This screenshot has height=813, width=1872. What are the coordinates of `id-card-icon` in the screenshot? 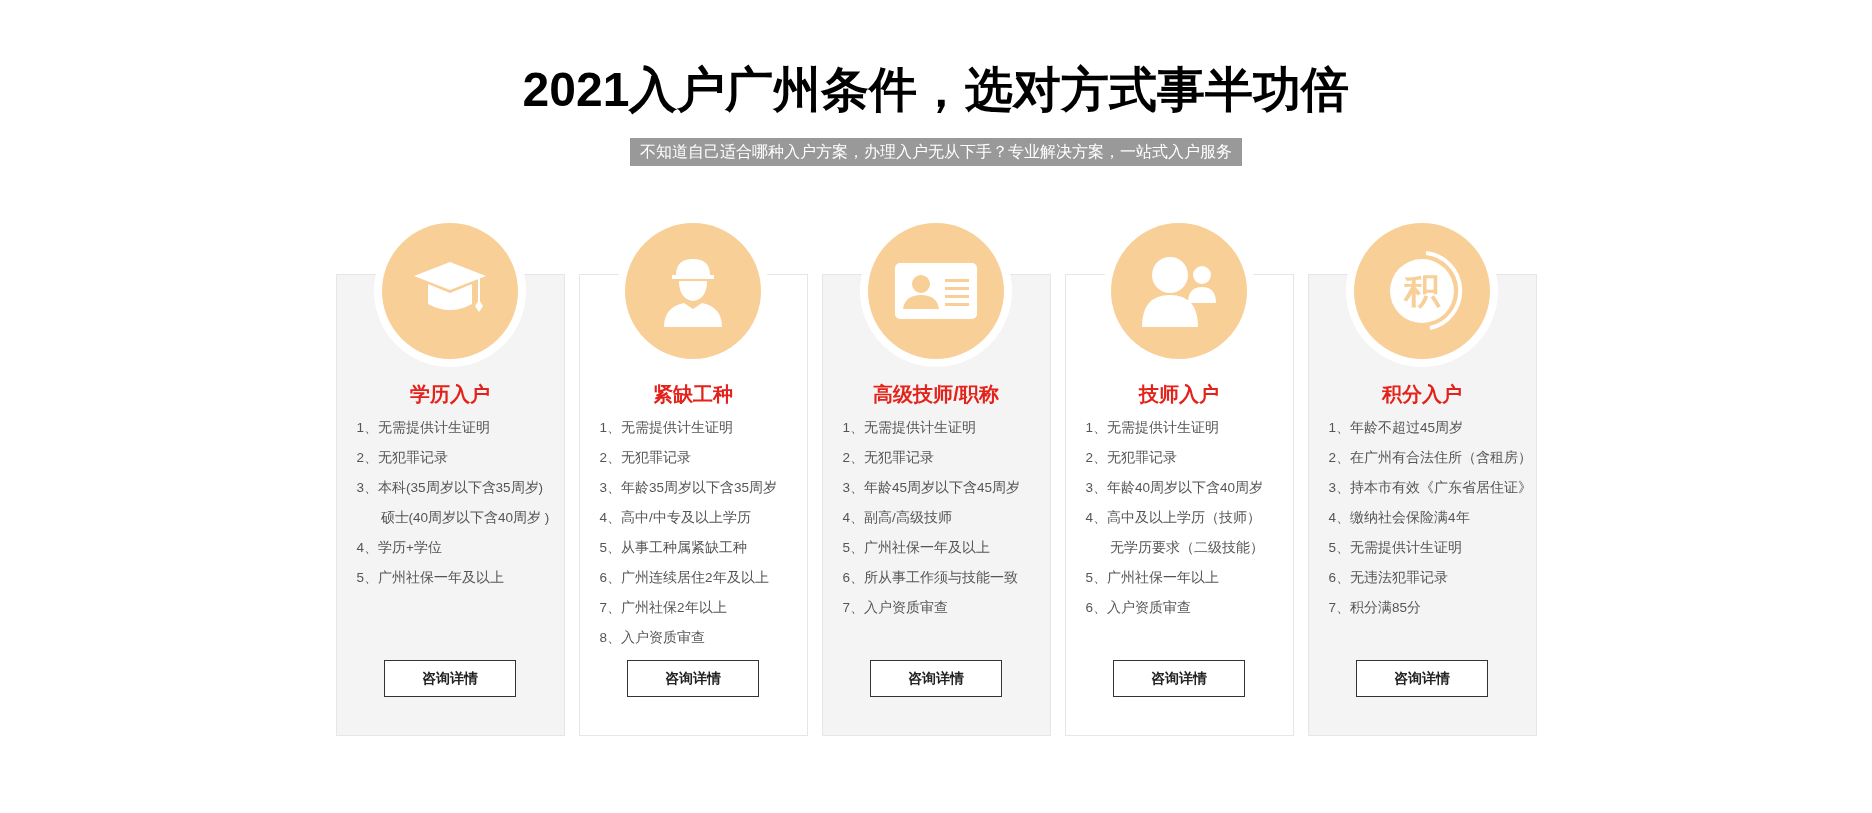 It's located at (936, 291).